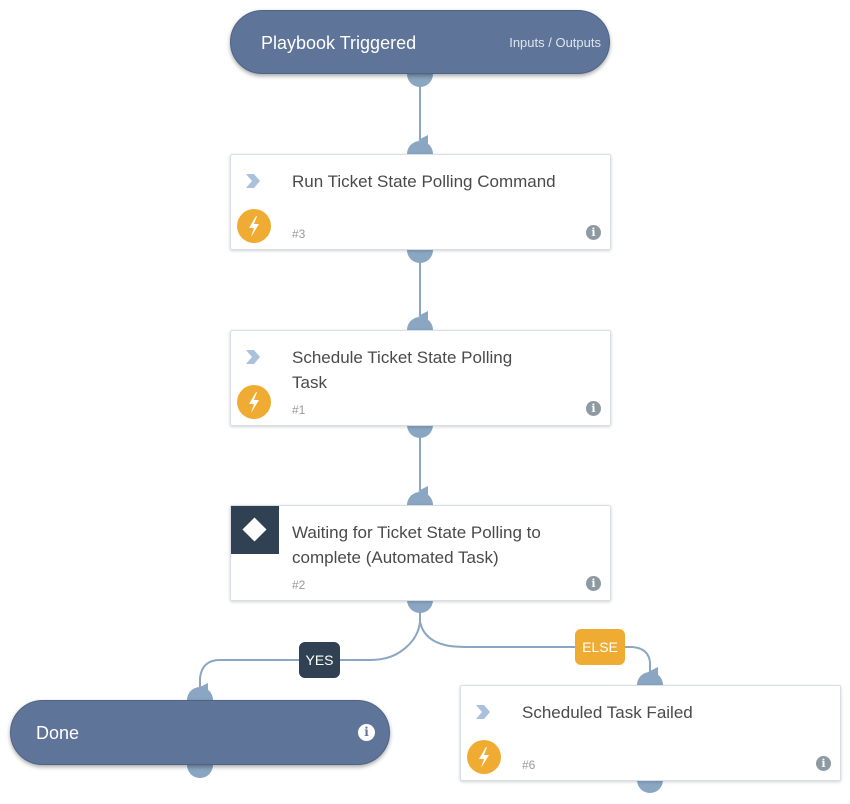 This screenshot has width=850, height=804. What do you see at coordinates (420, 202) in the screenshot?
I see `task-node-3: Run Ticket State Polling Command #3 i` at bounding box center [420, 202].